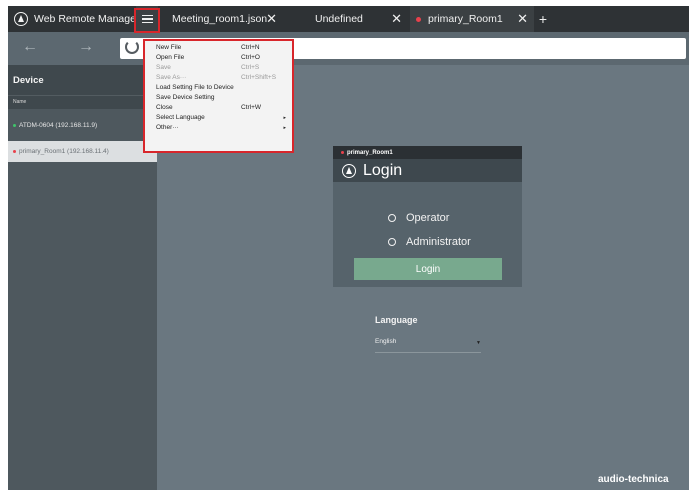 The height and width of the screenshot is (493, 695). Describe the element at coordinates (167, 127) in the screenshot. I see `menu-item-label: Other···` at that location.